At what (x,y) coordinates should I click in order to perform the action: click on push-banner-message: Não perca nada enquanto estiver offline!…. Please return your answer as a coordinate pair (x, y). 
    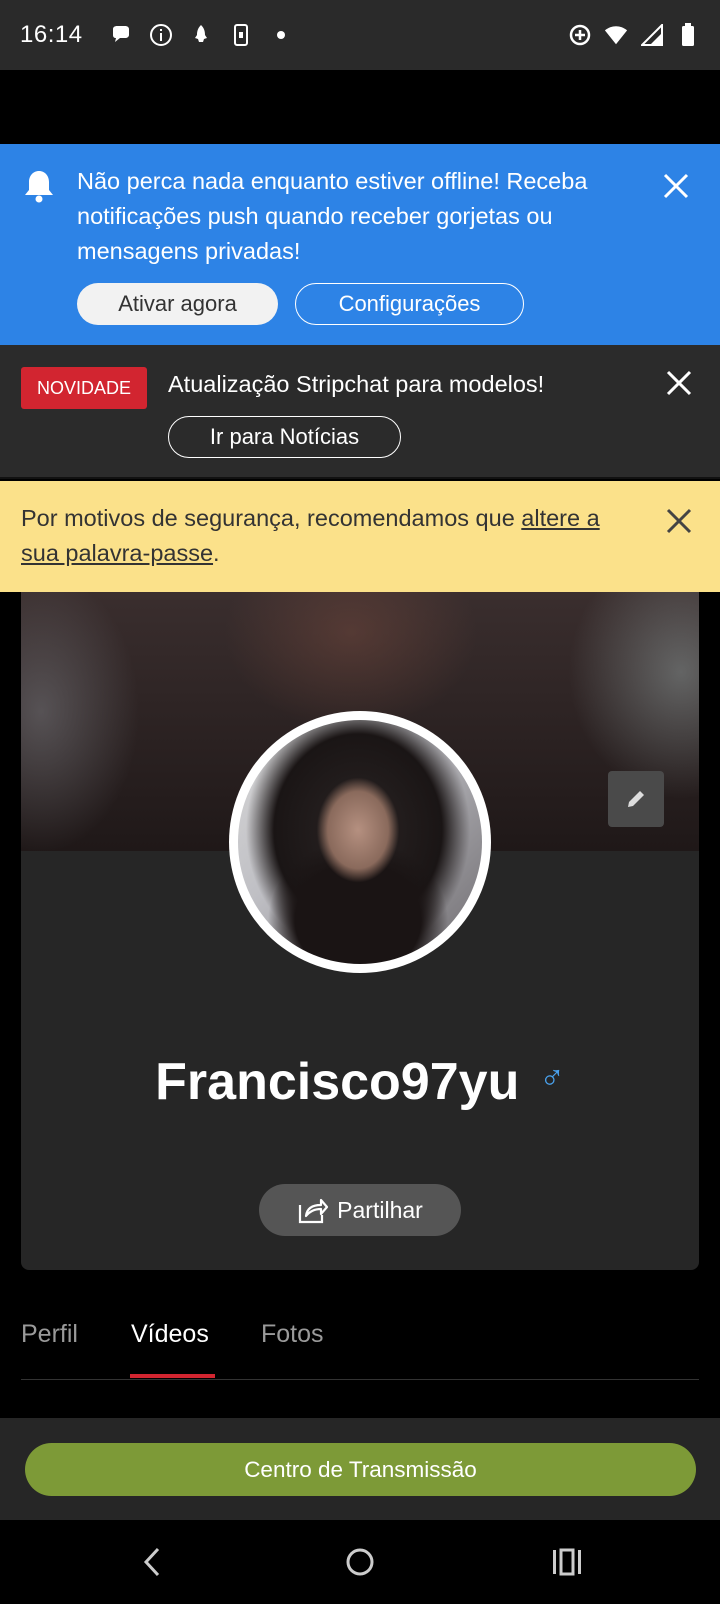
    Looking at the image, I should click on (332, 216).